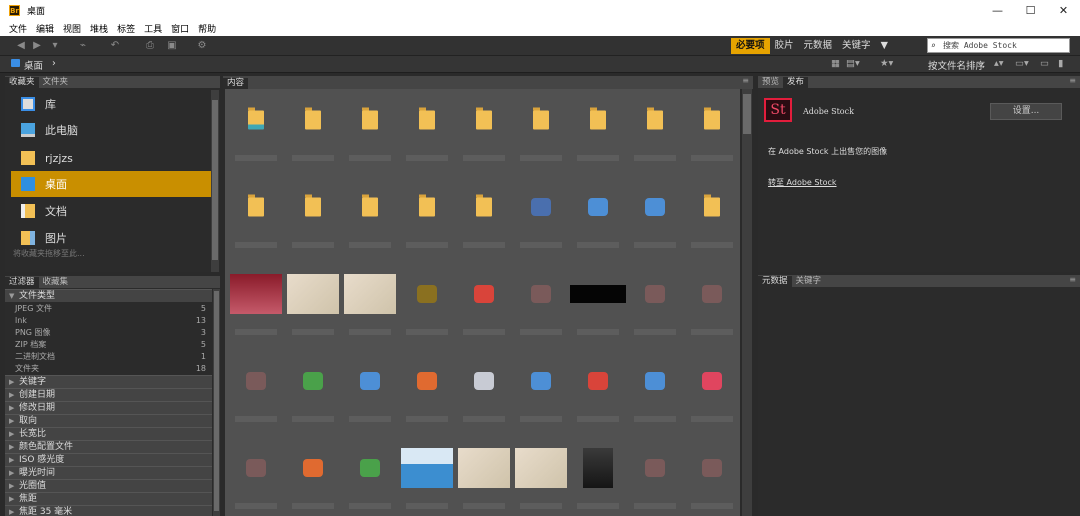 Image resolution: width=1080 pixels, height=516 pixels. Describe the element at coordinates (108, 498) in the screenshot. I see `filter-category-focal: ▶ 焦距` at that location.